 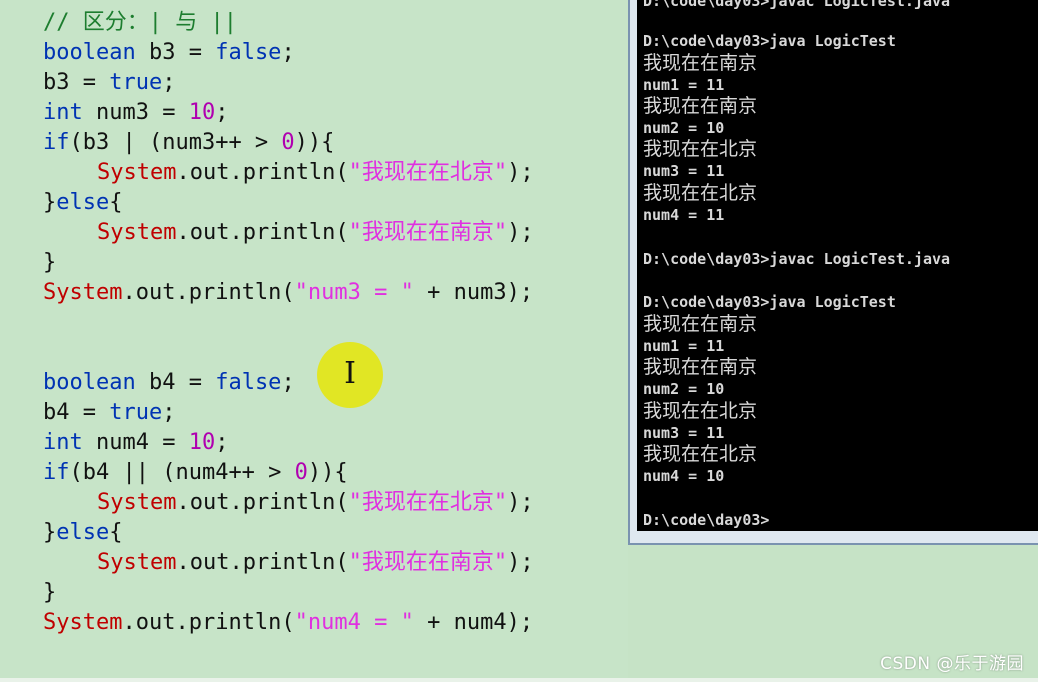 I want to click on code-token-str: "num3 = ", so click(x=354, y=292).